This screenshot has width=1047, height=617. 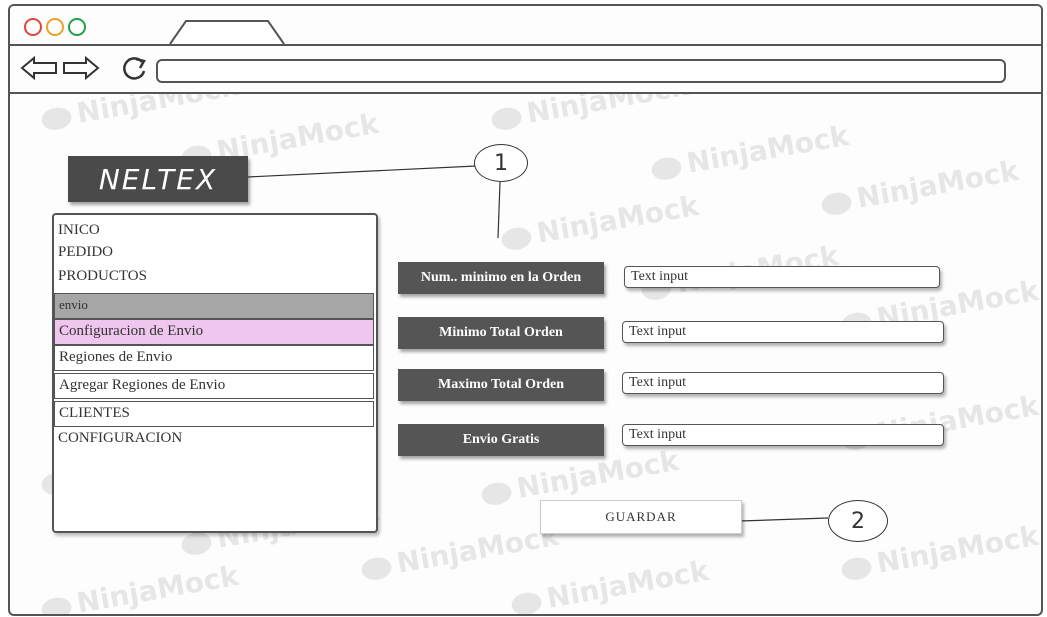 What do you see at coordinates (501, 440) in the screenshot?
I see `field-label-envio-gratis: Envio Gratis` at bounding box center [501, 440].